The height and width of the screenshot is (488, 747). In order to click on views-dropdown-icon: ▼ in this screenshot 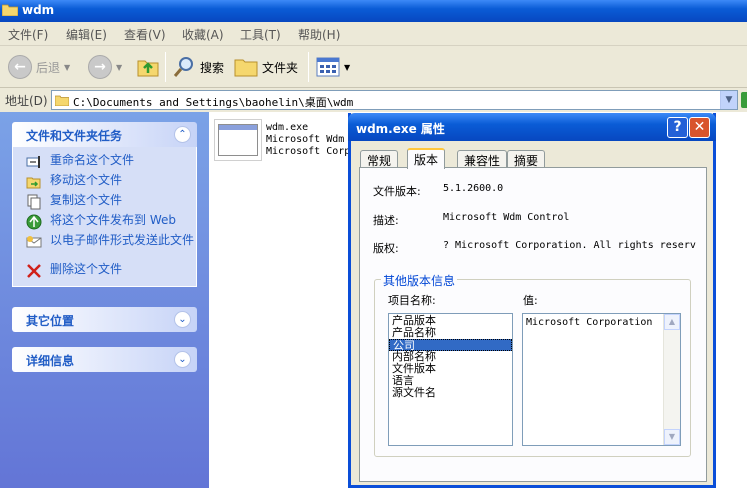, I will do `click(347, 67)`.